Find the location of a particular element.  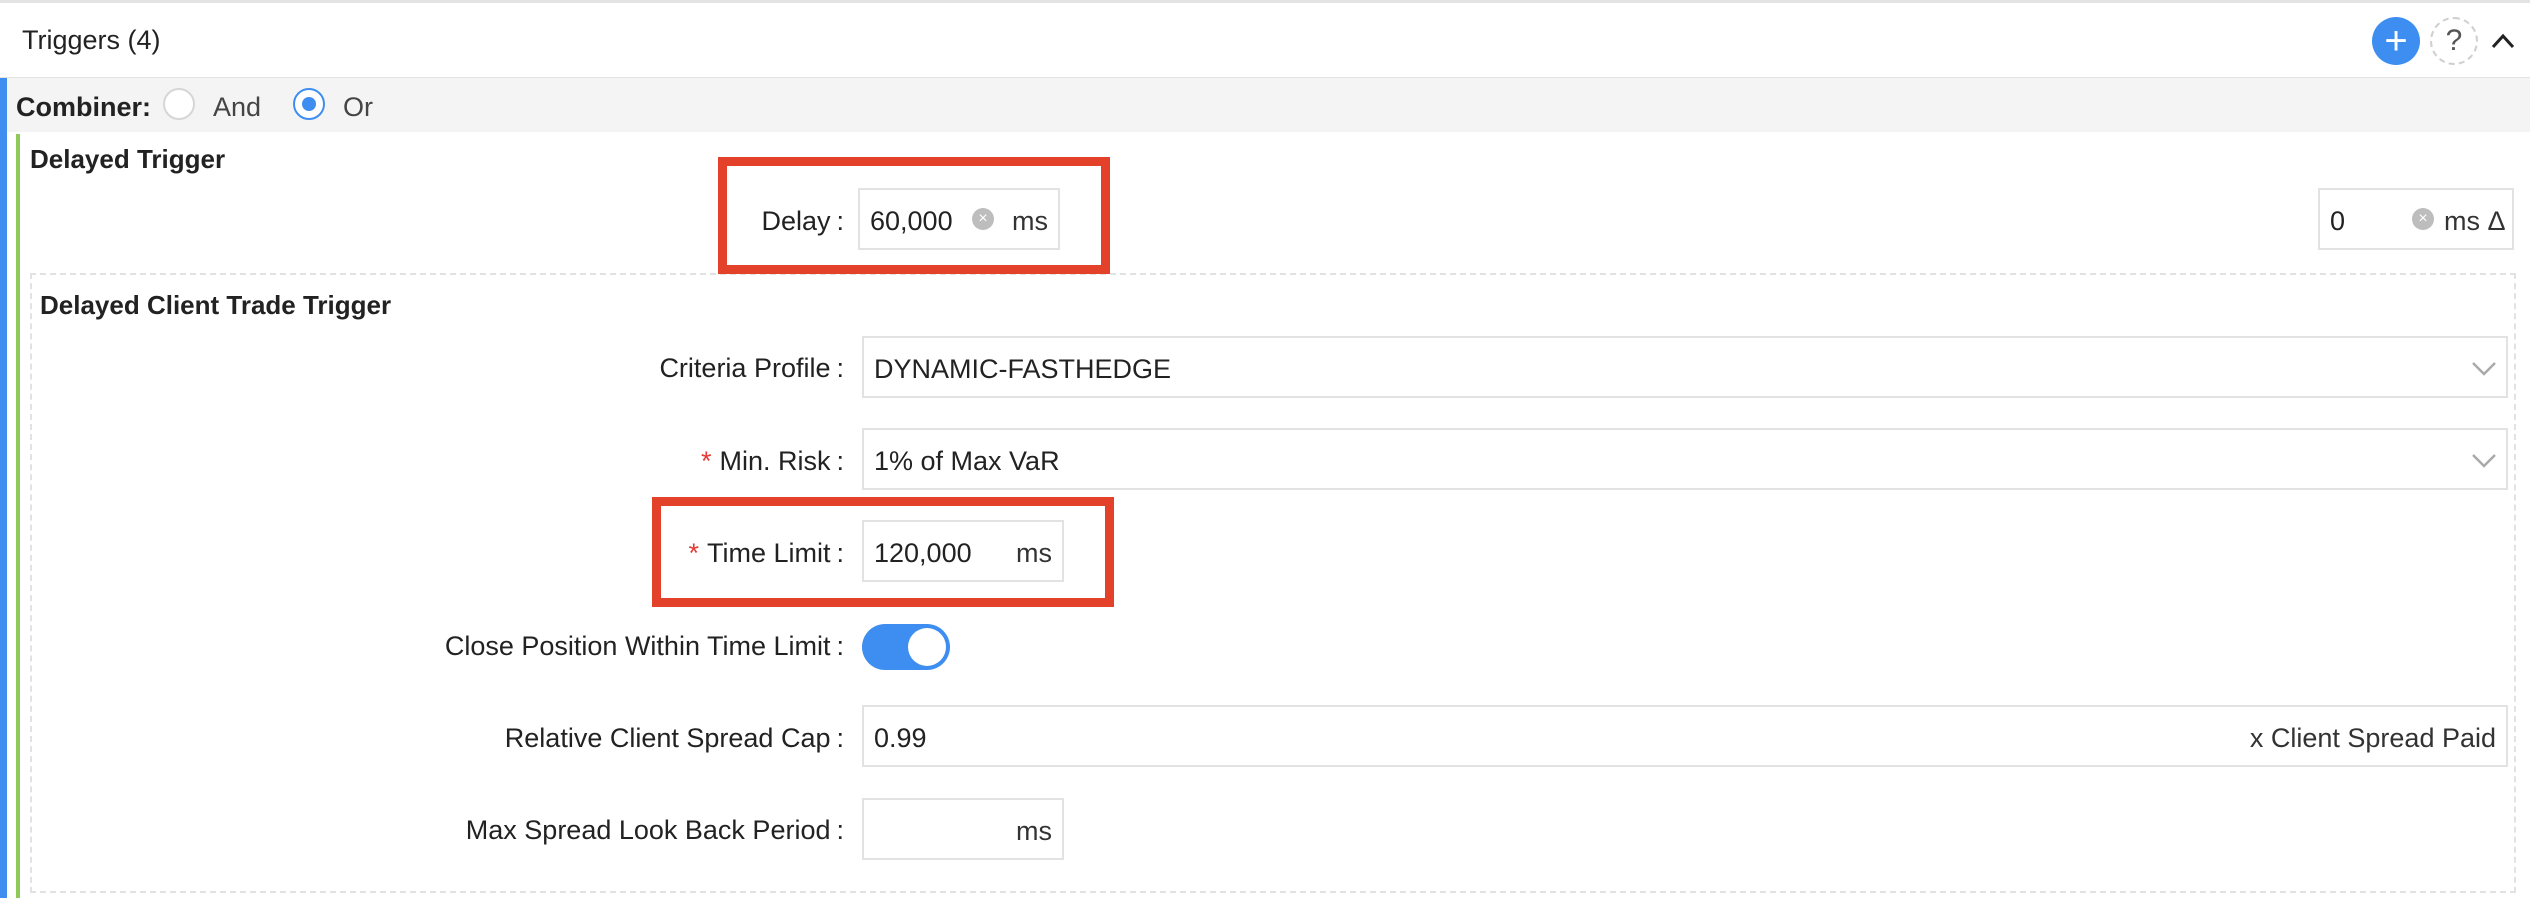

criteria-profile-select: DYNAMIC-FASTHEDGE is located at coordinates (1685, 367).